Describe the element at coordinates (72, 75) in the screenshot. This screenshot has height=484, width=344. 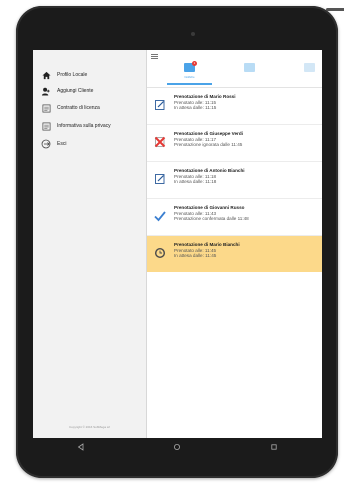
I see `sidebar-item-label: Profilo Locale` at that location.